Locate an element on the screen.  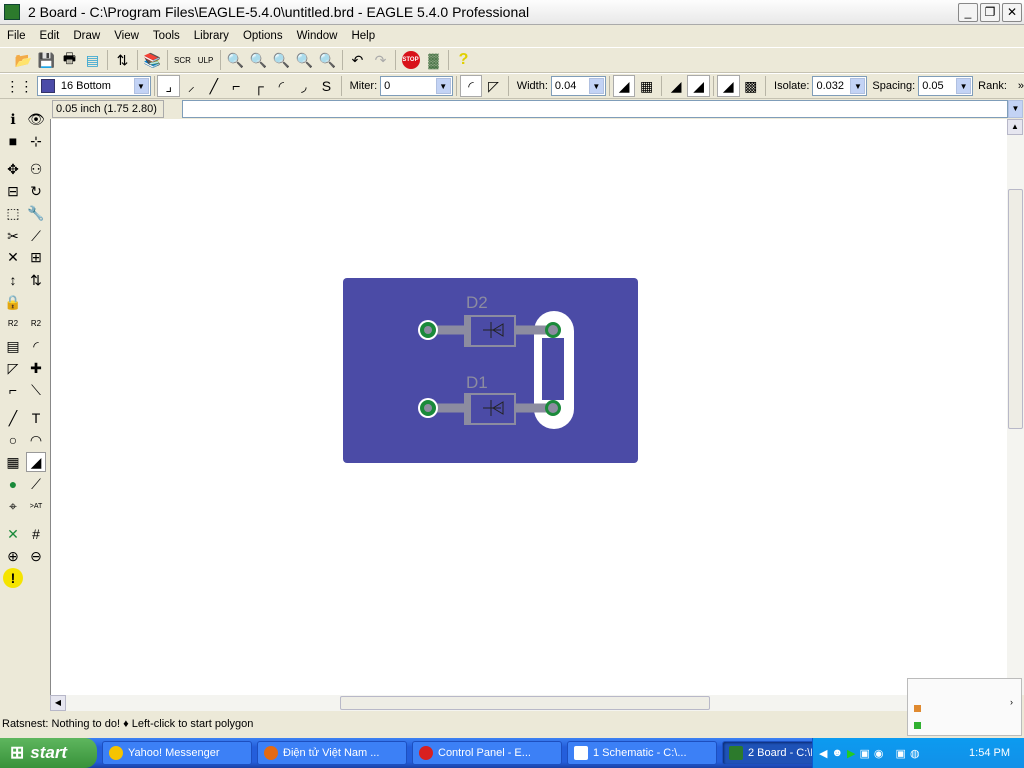
menu-draw: Draw is located at coordinates (86, 36).